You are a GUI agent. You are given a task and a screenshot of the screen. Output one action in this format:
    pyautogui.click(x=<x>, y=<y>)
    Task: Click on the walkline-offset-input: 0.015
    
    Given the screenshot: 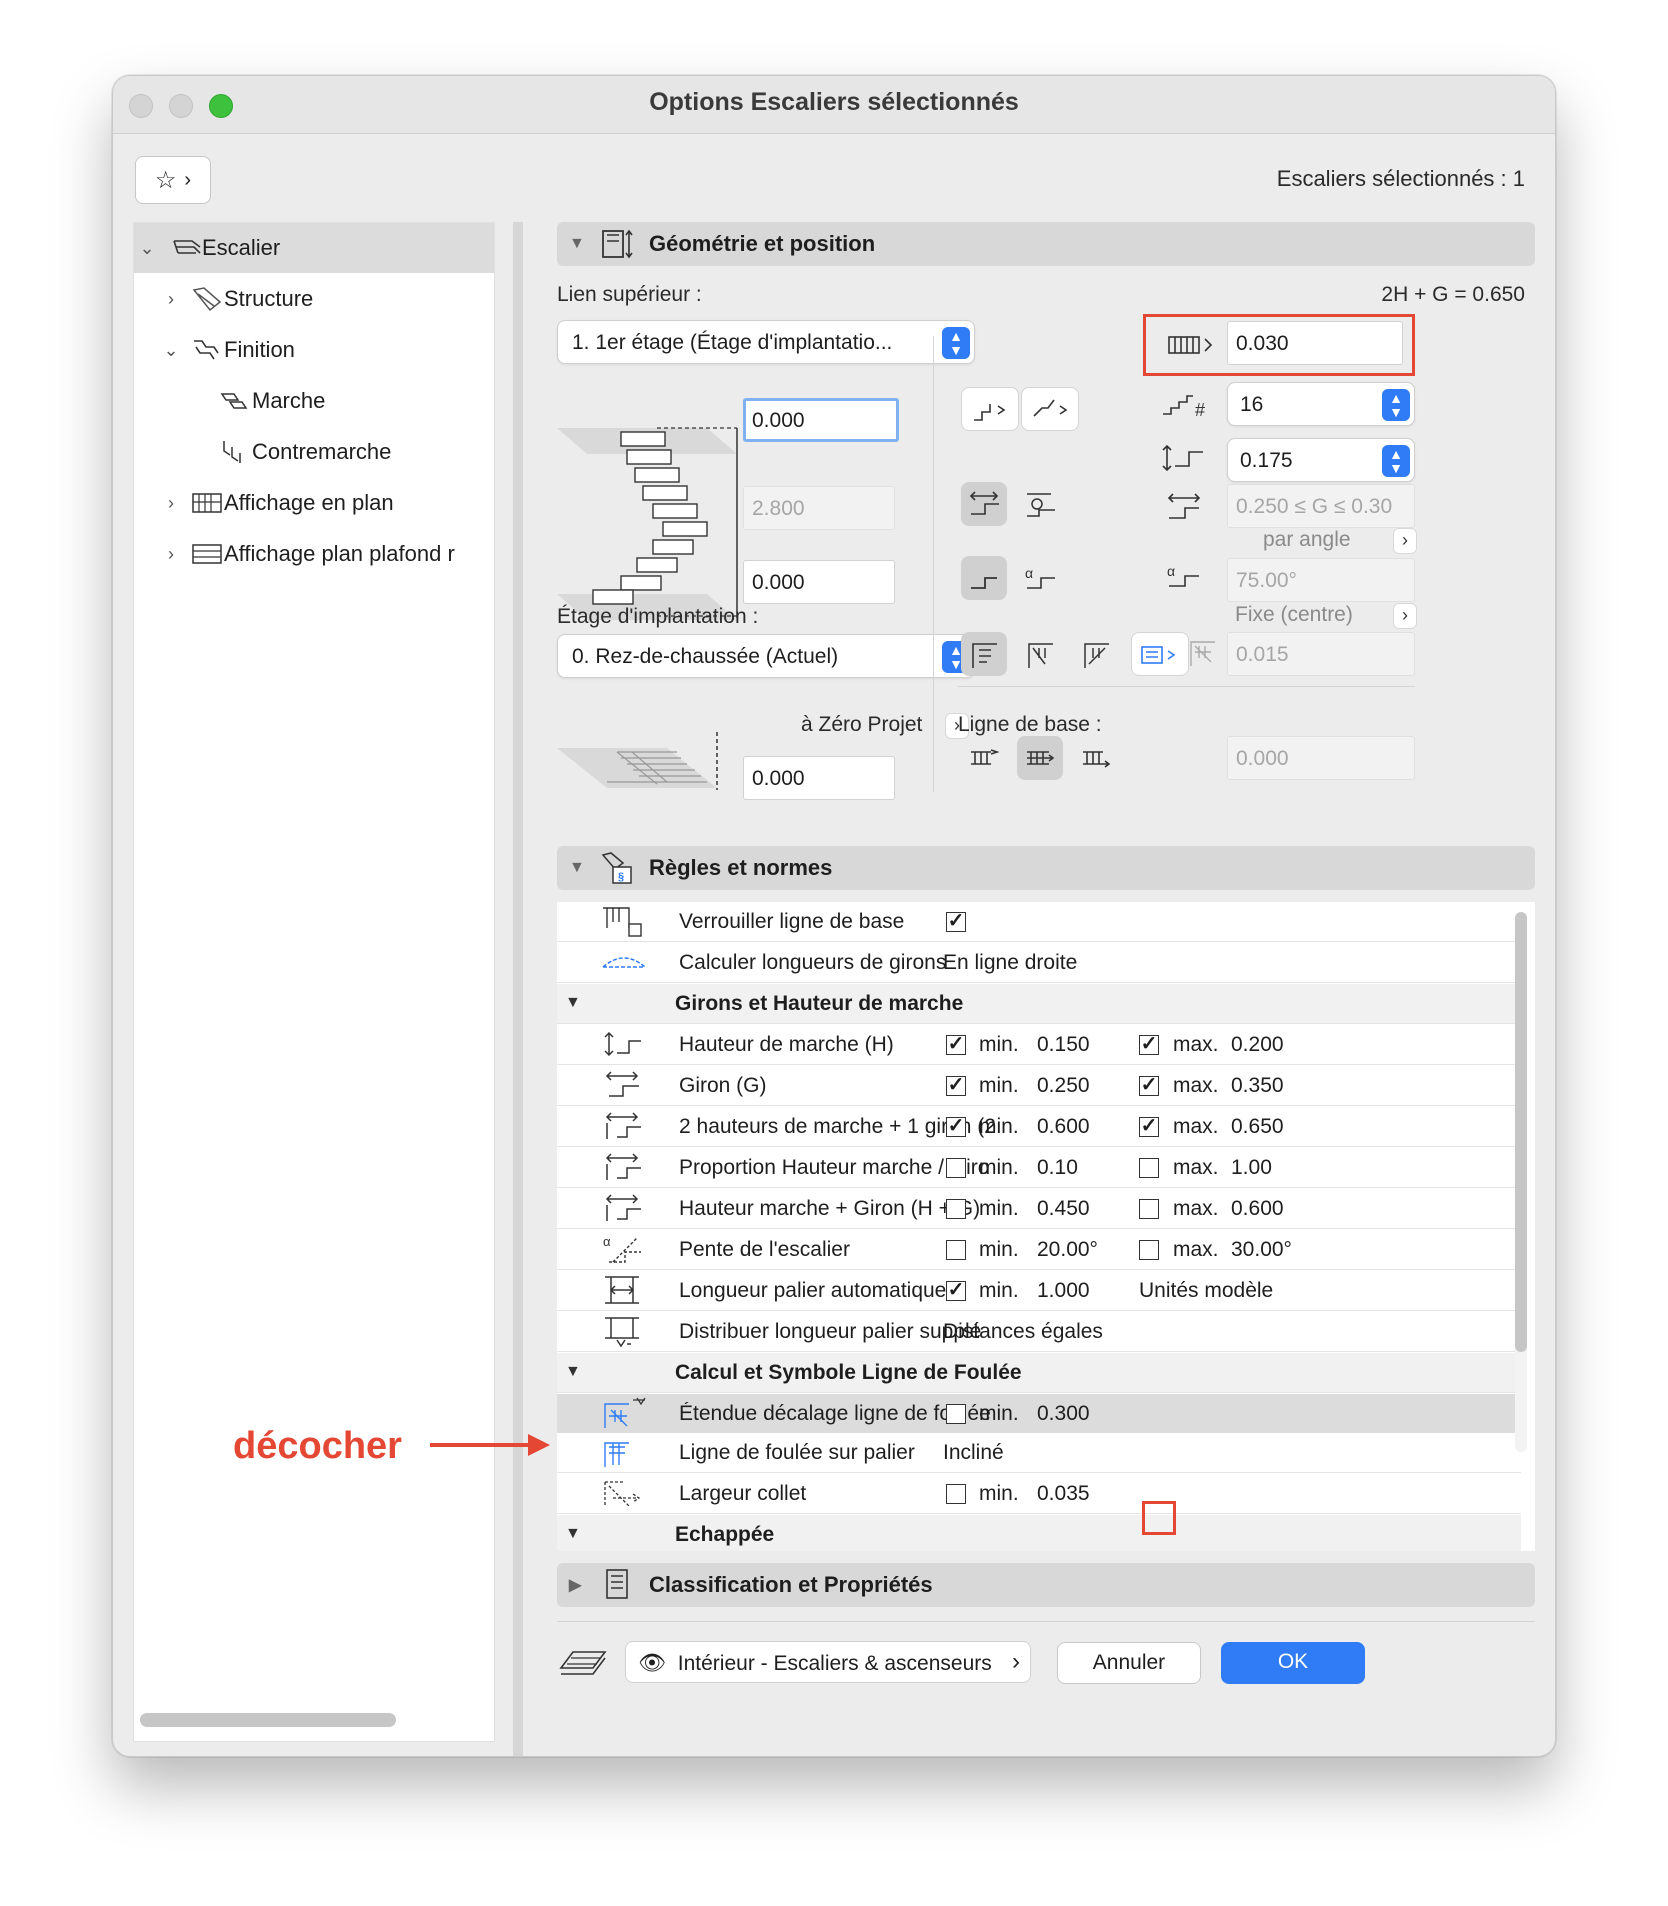 What is the action you would take?
    pyautogui.click(x=1321, y=654)
    